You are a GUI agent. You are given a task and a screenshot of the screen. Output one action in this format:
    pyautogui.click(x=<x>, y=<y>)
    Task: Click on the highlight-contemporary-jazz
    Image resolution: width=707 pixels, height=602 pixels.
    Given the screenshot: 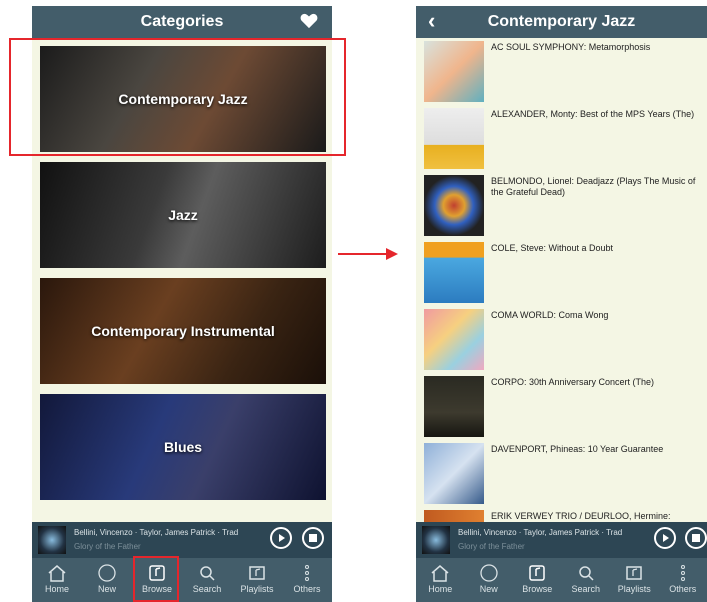 What is the action you would take?
    pyautogui.click(x=177, y=97)
    